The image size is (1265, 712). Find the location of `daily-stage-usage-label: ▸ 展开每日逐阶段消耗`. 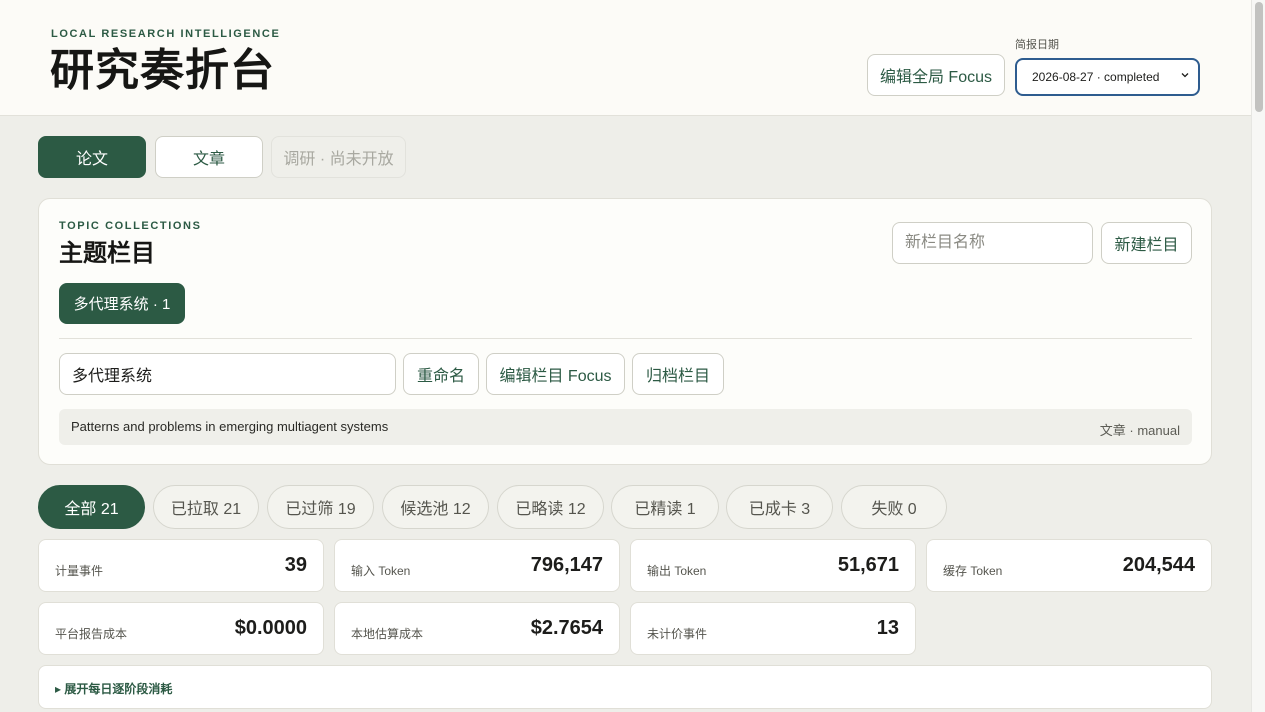

daily-stage-usage-label: ▸ 展开每日逐阶段消耗 is located at coordinates (114, 689).